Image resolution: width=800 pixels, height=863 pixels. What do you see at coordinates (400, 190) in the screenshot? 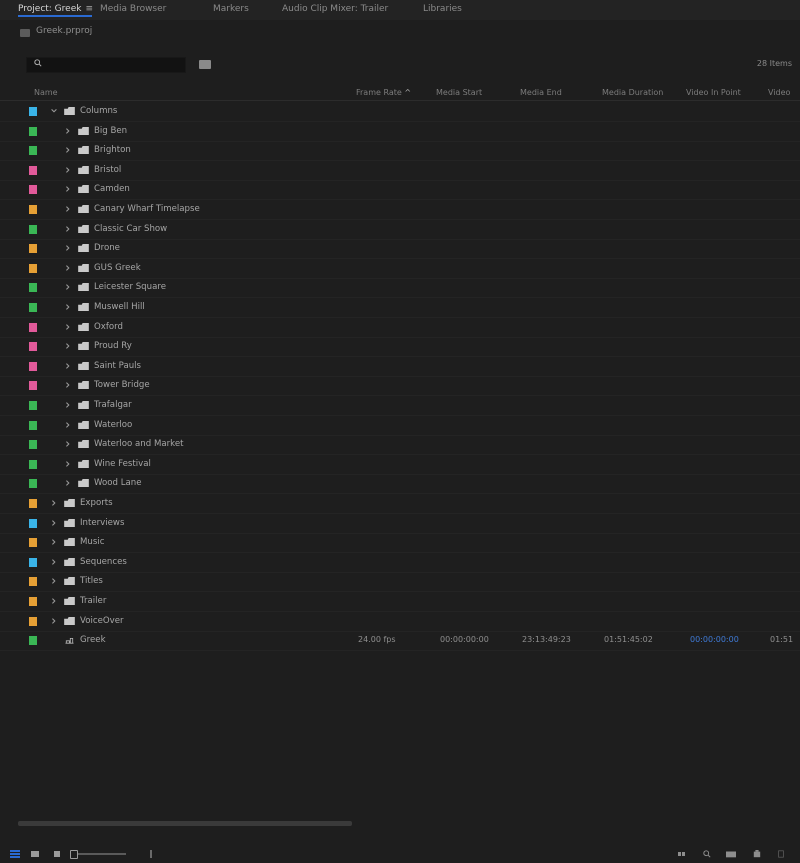
I see `folder-row: Camden` at bounding box center [400, 190].